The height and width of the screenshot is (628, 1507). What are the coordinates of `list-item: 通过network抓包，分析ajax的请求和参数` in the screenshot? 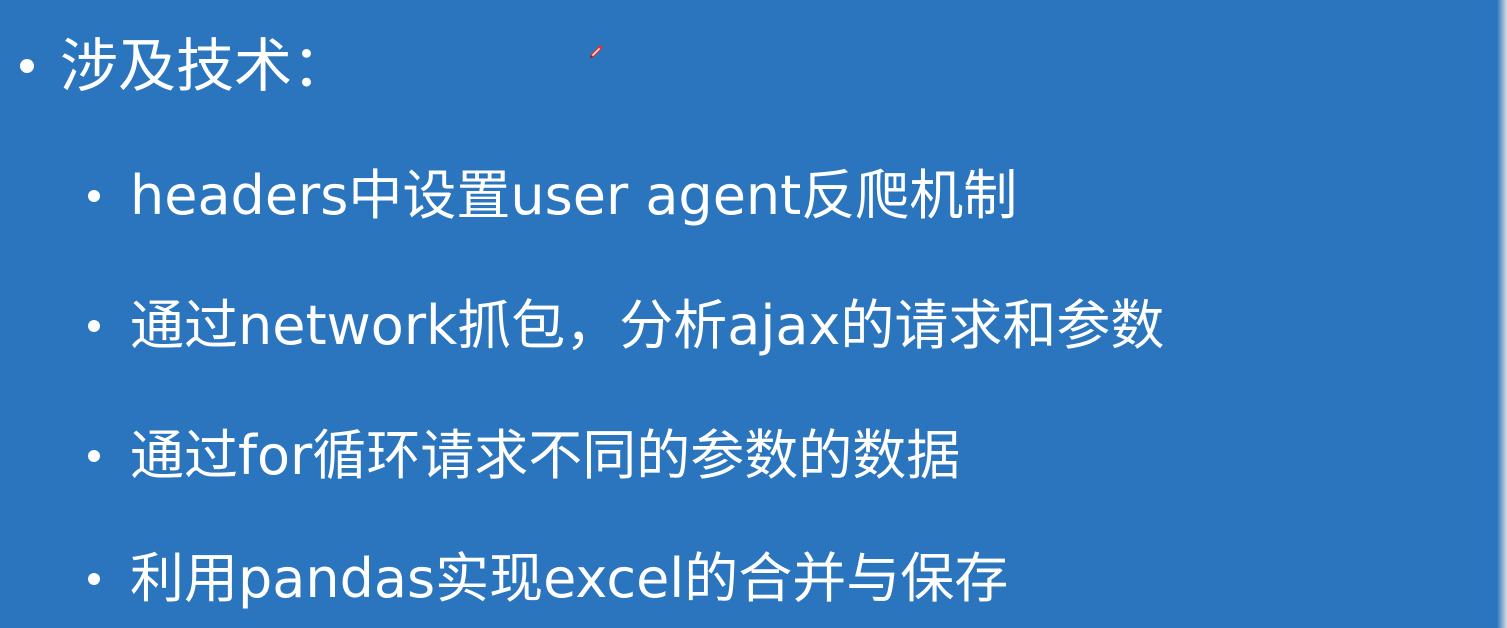 It's located at (626, 326).